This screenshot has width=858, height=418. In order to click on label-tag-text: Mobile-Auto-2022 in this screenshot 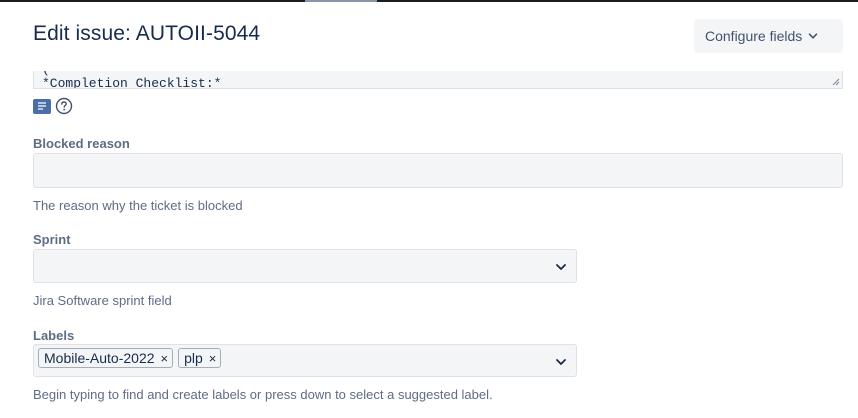, I will do `click(99, 358)`.